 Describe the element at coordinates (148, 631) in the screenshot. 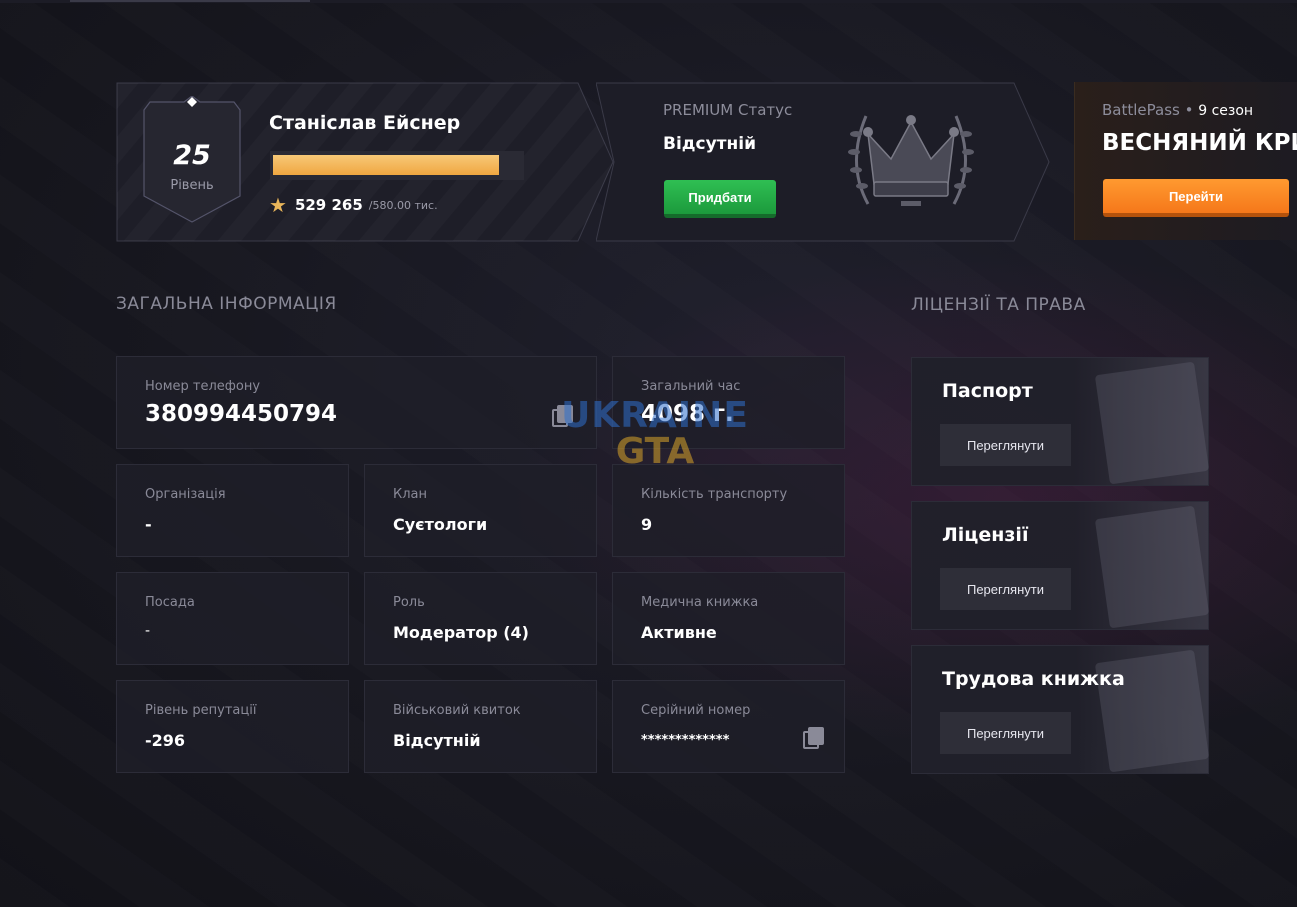

I see `position-value: -` at that location.